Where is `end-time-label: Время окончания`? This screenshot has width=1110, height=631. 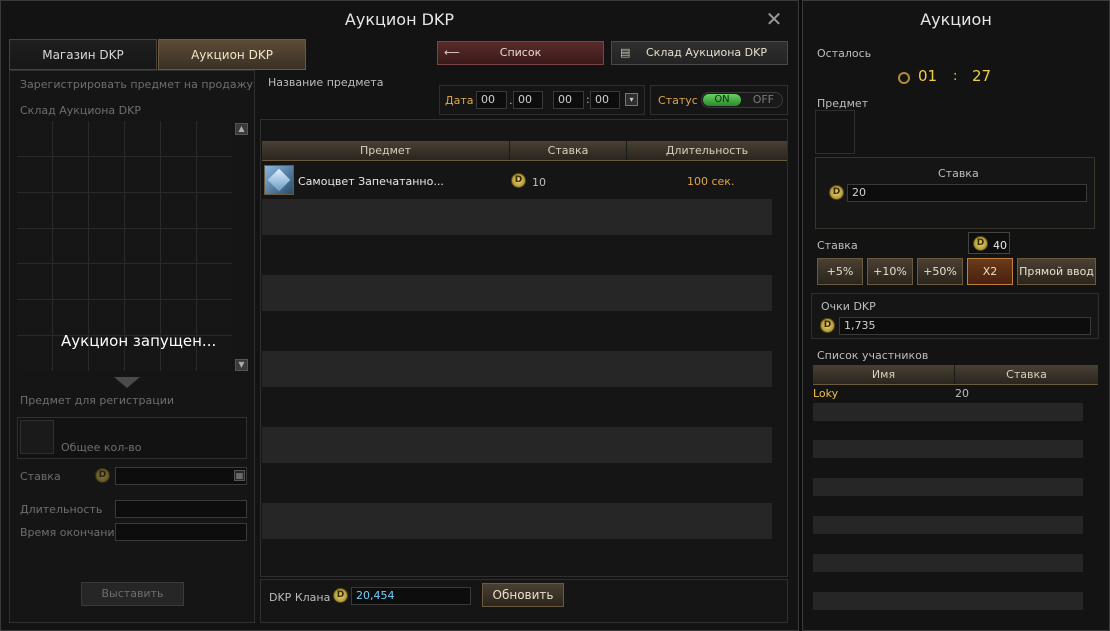
end-time-label: Время окончания is located at coordinates (71, 532).